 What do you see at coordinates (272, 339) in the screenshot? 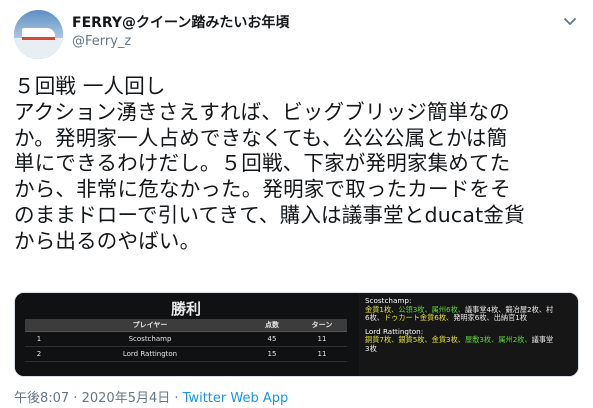
I see `score-cell: 45` at bounding box center [272, 339].